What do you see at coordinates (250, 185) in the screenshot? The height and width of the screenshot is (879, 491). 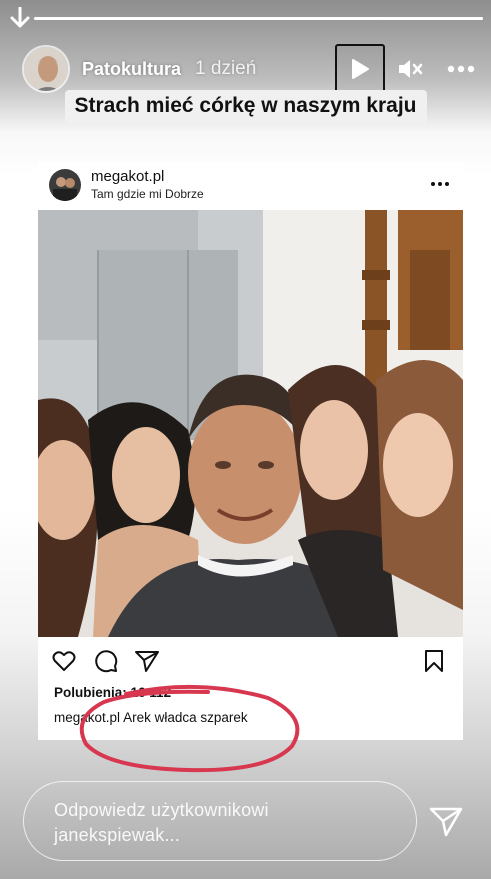 I see `post-header: megakot.pl Tam gdzie mi Dobrze` at bounding box center [250, 185].